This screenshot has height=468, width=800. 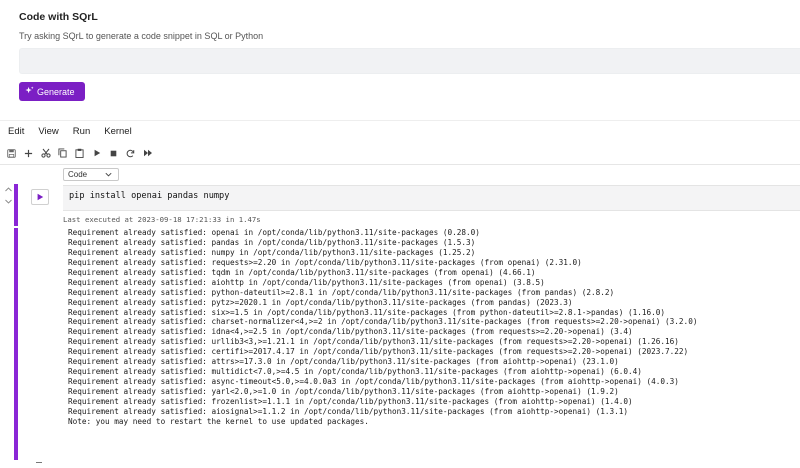 I want to click on chevron-down-icon, so click(x=108, y=175).